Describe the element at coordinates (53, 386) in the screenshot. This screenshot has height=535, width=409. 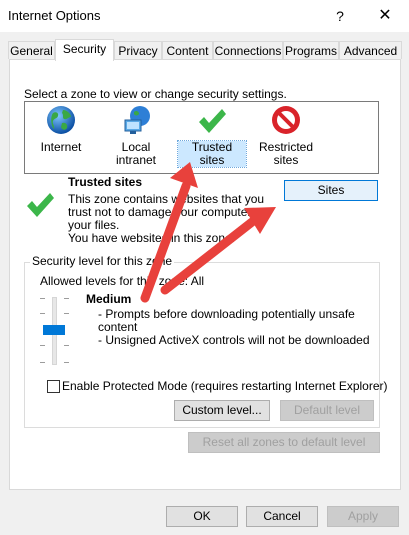
I see `protected-mode-checkbox` at that location.